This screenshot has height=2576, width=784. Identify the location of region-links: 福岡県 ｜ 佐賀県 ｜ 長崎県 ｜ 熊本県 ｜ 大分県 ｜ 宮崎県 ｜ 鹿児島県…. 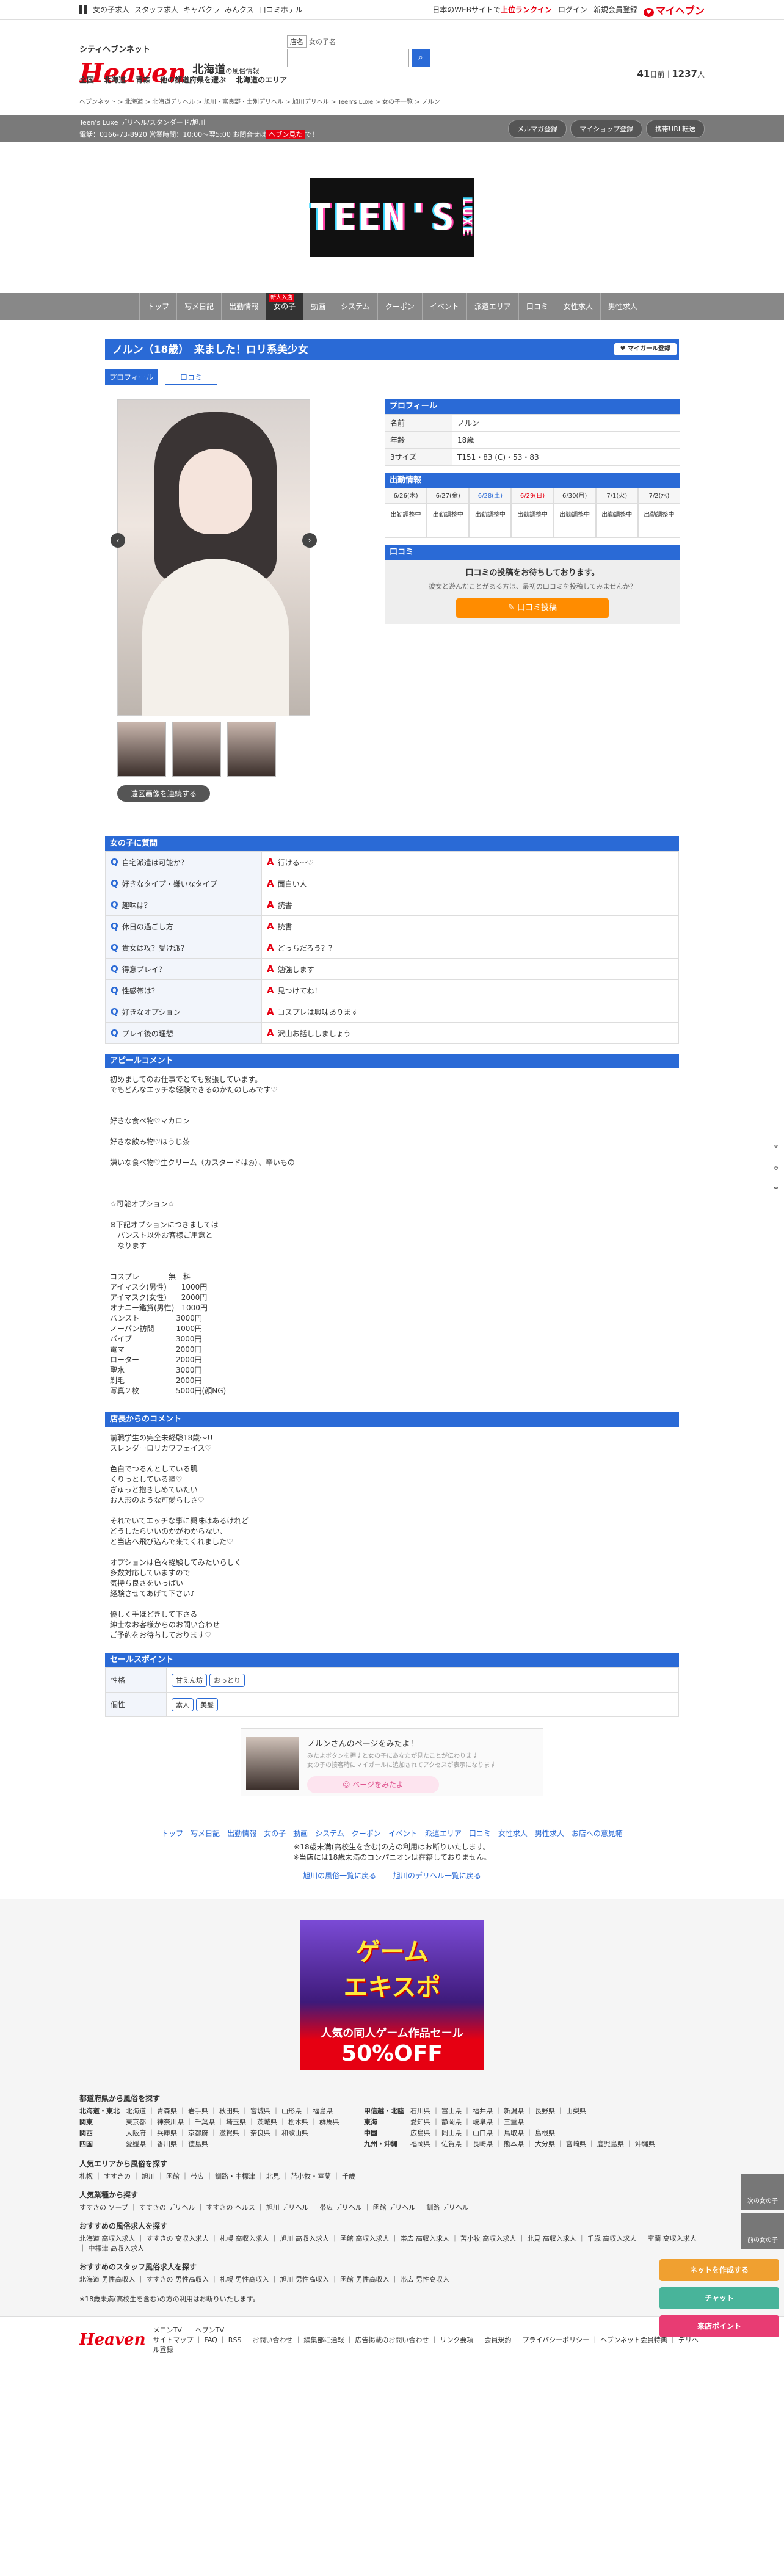
(532, 2144).